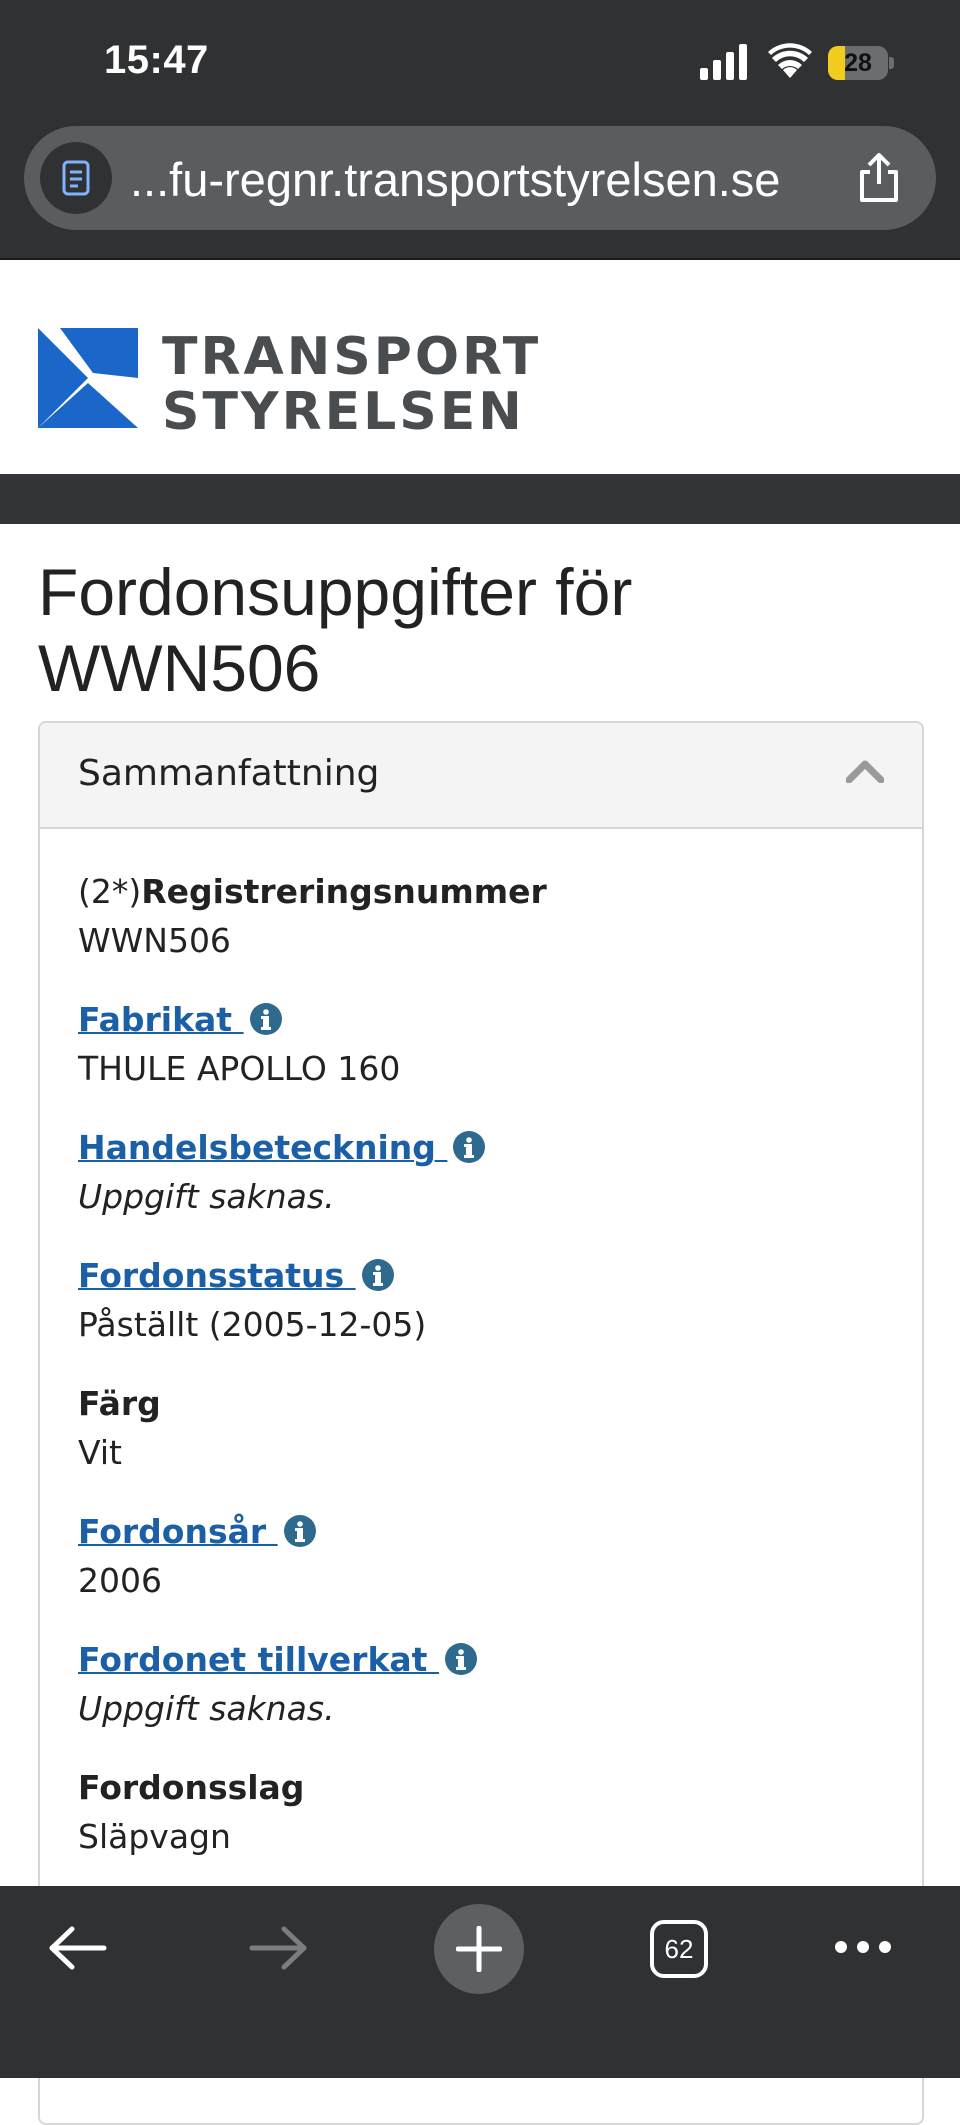 The image size is (960, 2125). What do you see at coordinates (262, 1147) in the screenshot?
I see `field-label-link: Handelsbeteckning` at bounding box center [262, 1147].